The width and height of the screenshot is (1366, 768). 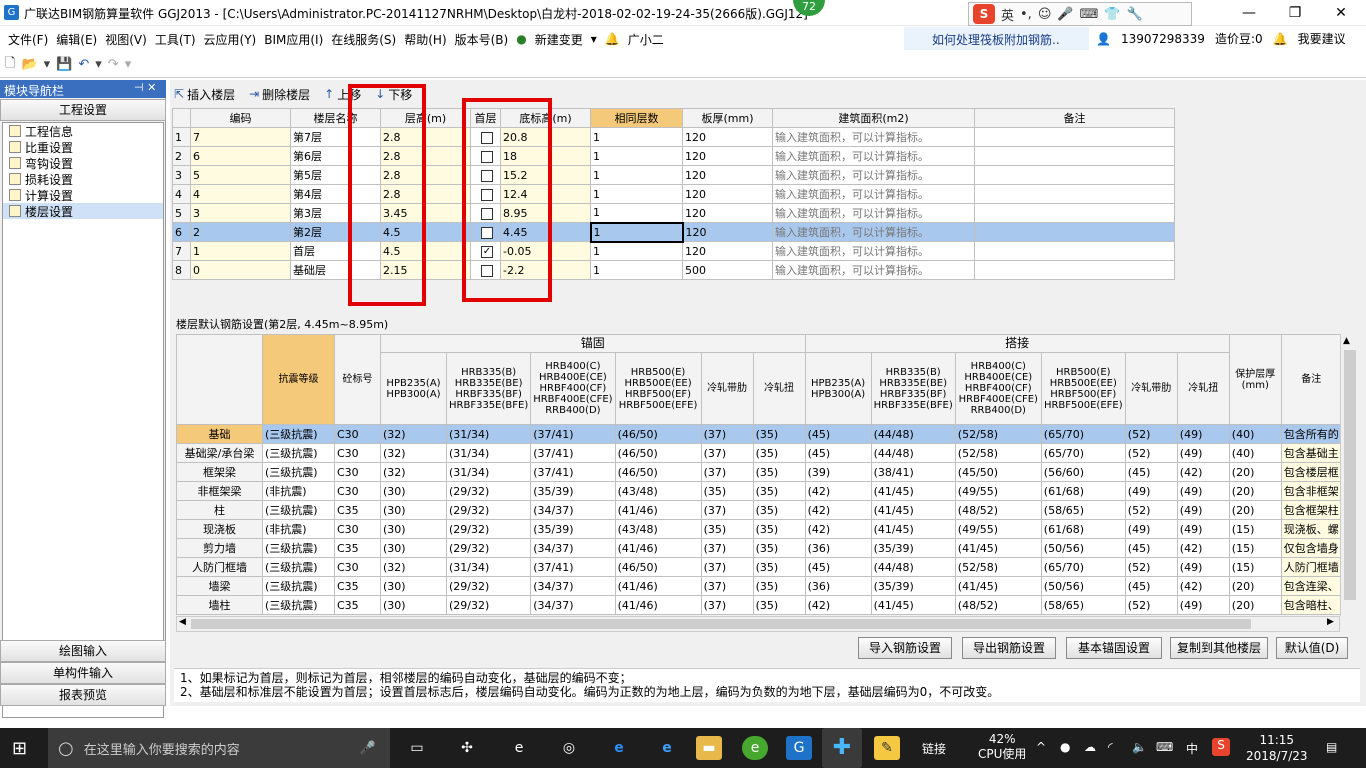 I want to click on lap-steel-header: HPB235(A) HPB300(A), so click(x=838, y=388).